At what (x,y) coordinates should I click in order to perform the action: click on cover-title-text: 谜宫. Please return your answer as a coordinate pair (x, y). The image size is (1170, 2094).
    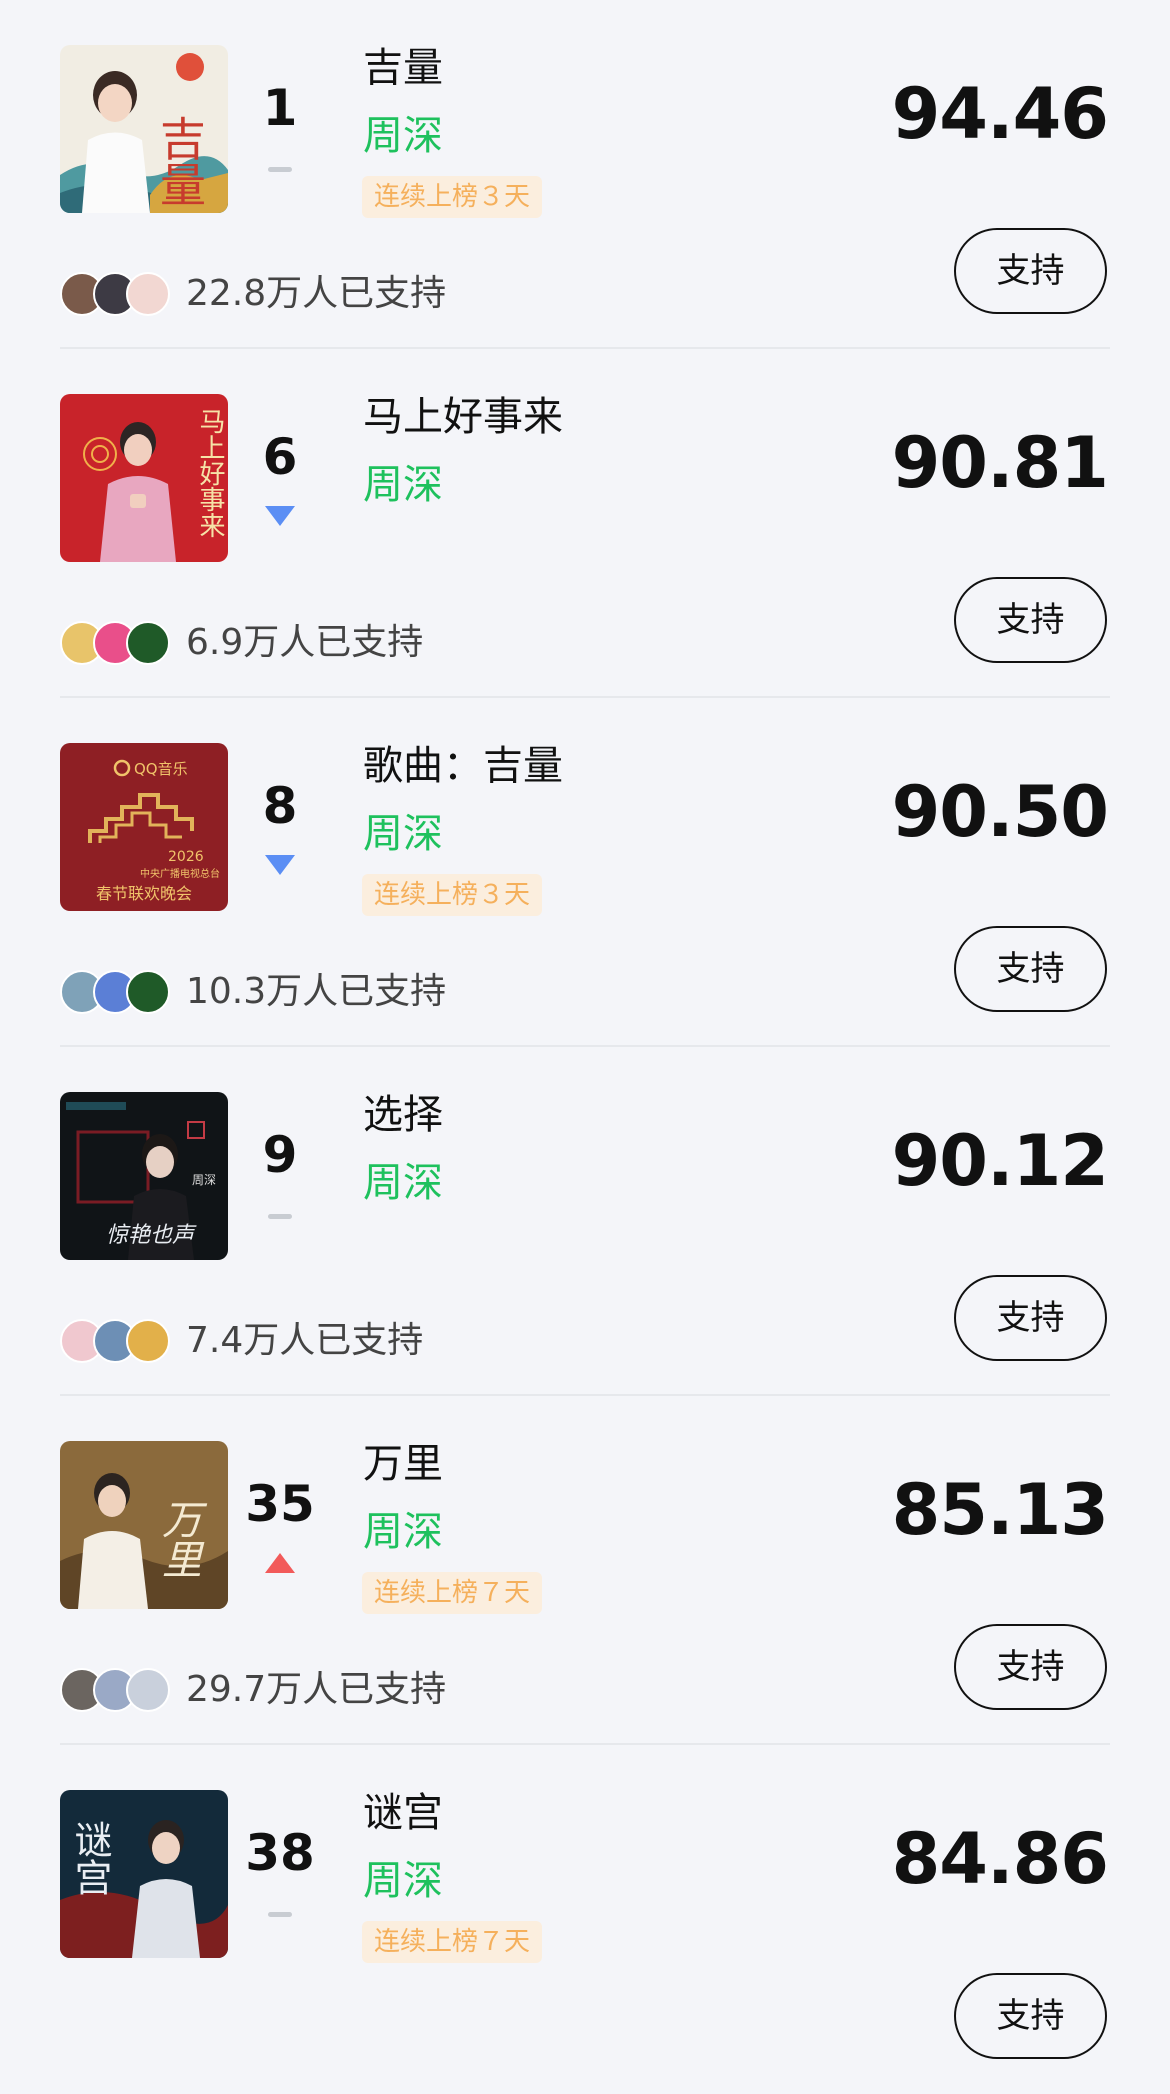
    Looking at the image, I should click on (90, 1858).